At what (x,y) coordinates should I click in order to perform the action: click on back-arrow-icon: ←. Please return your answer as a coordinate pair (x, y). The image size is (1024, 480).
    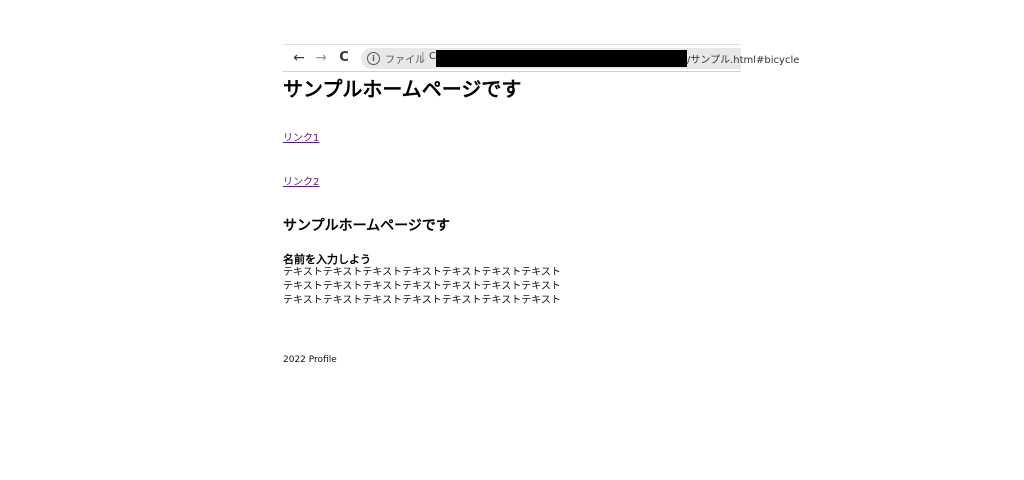
    Looking at the image, I should click on (299, 58).